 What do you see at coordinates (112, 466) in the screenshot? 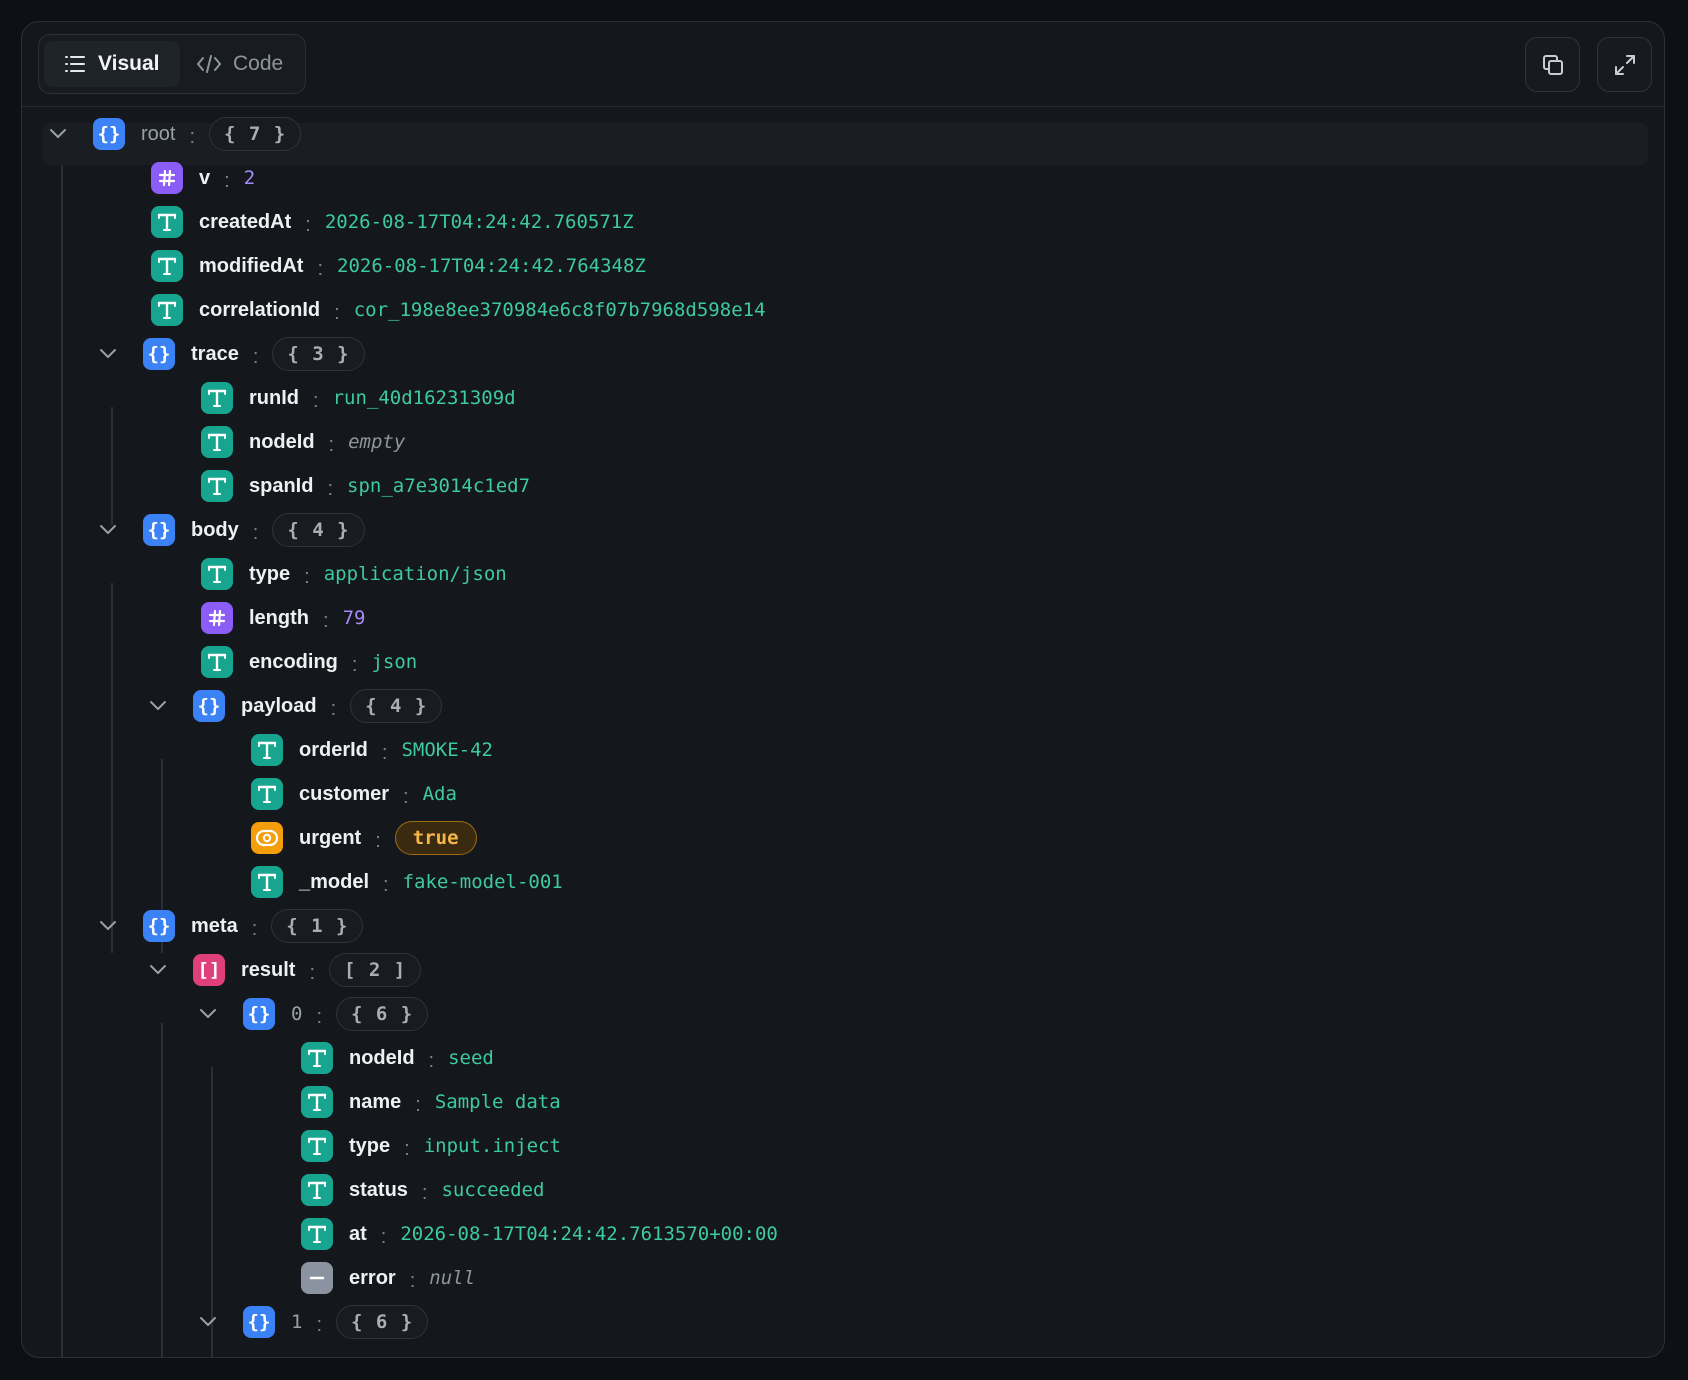
I see `tree-guide-trace` at bounding box center [112, 466].